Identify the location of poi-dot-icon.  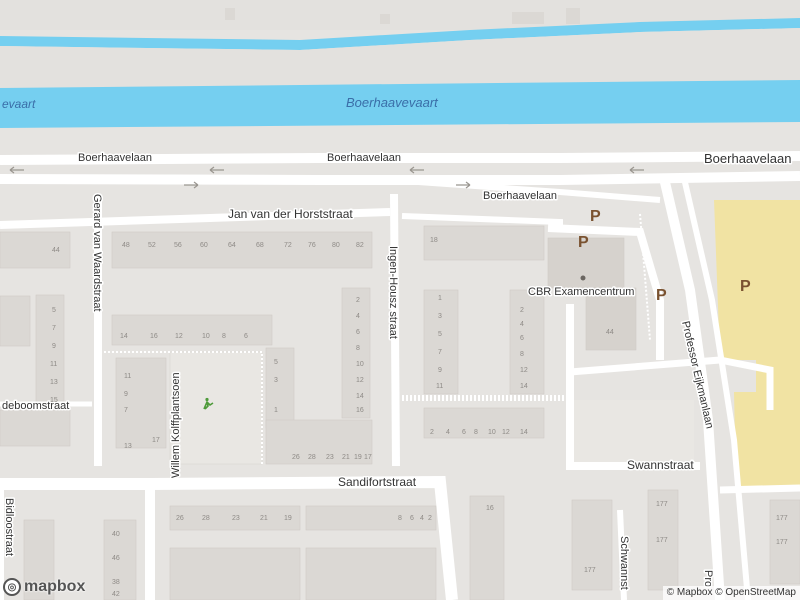
(583, 278).